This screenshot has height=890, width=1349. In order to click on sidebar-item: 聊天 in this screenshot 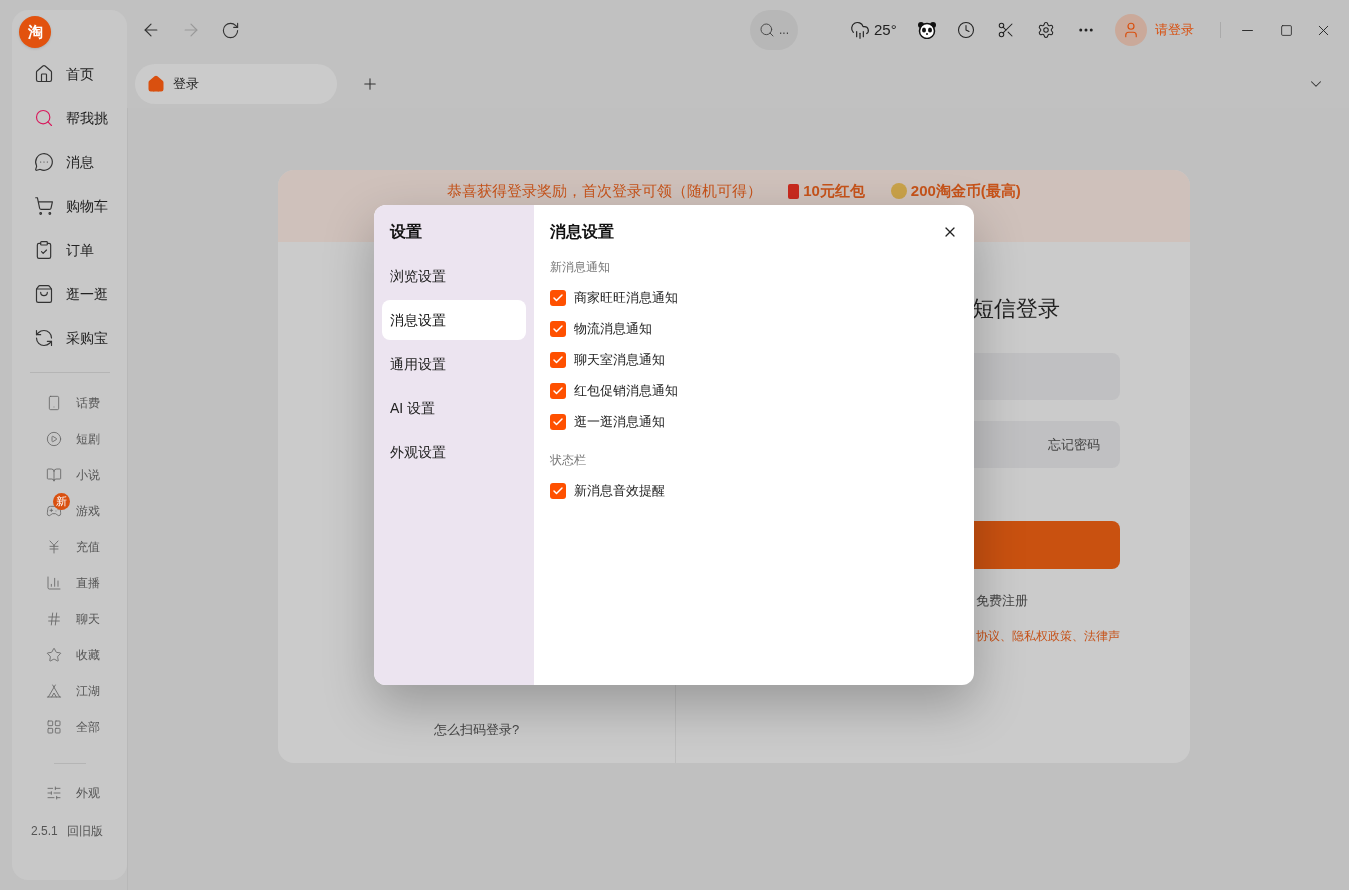, I will do `click(69, 619)`.